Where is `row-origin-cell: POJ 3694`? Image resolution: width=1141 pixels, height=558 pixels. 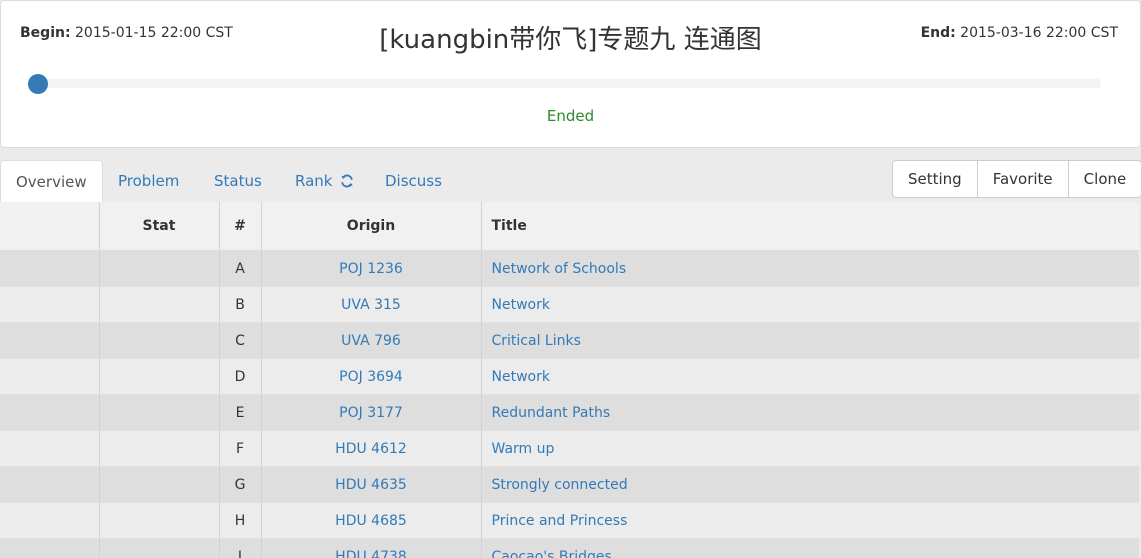 row-origin-cell: POJ 3694 is located at coordinates (370, 376).